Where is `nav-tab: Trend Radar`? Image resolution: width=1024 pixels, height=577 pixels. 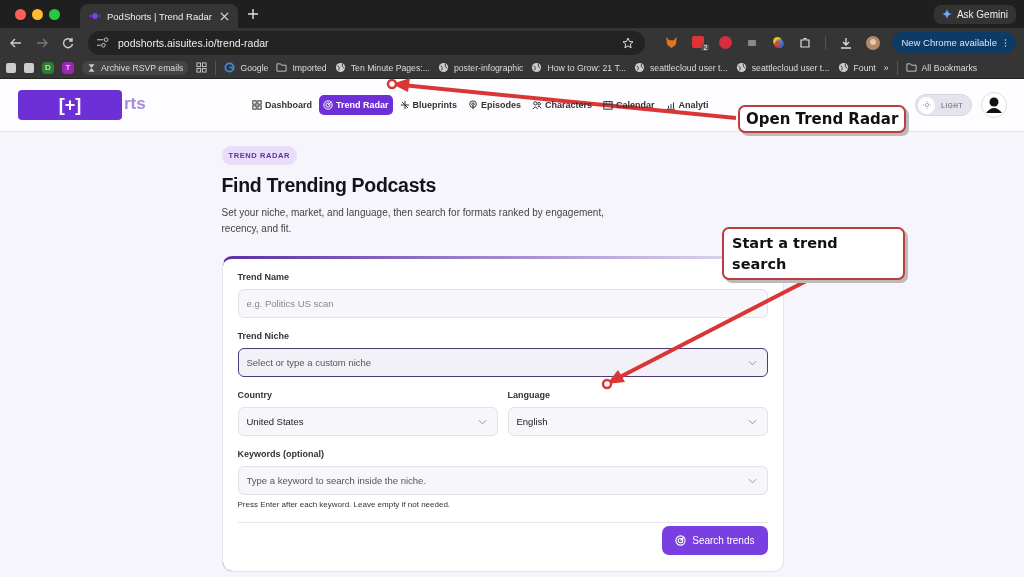 nav-tab: Trend Radar is located at coordinates (356, 105).